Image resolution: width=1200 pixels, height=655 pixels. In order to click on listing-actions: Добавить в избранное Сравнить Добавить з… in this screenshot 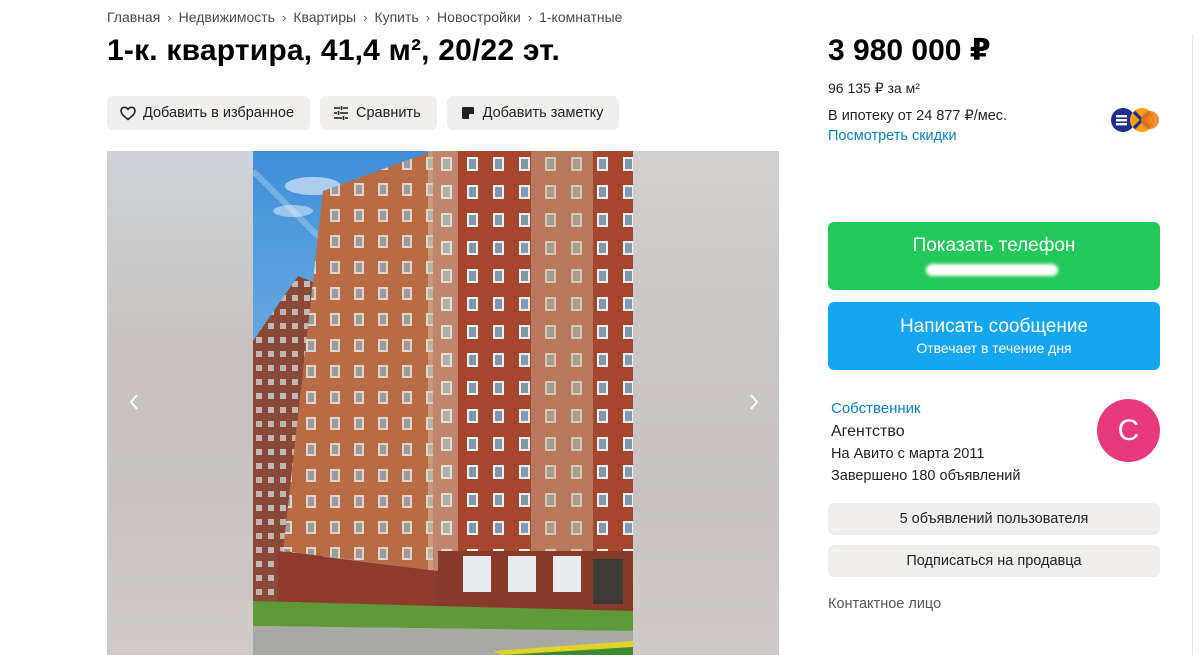, I will do `click(363, 113)`.